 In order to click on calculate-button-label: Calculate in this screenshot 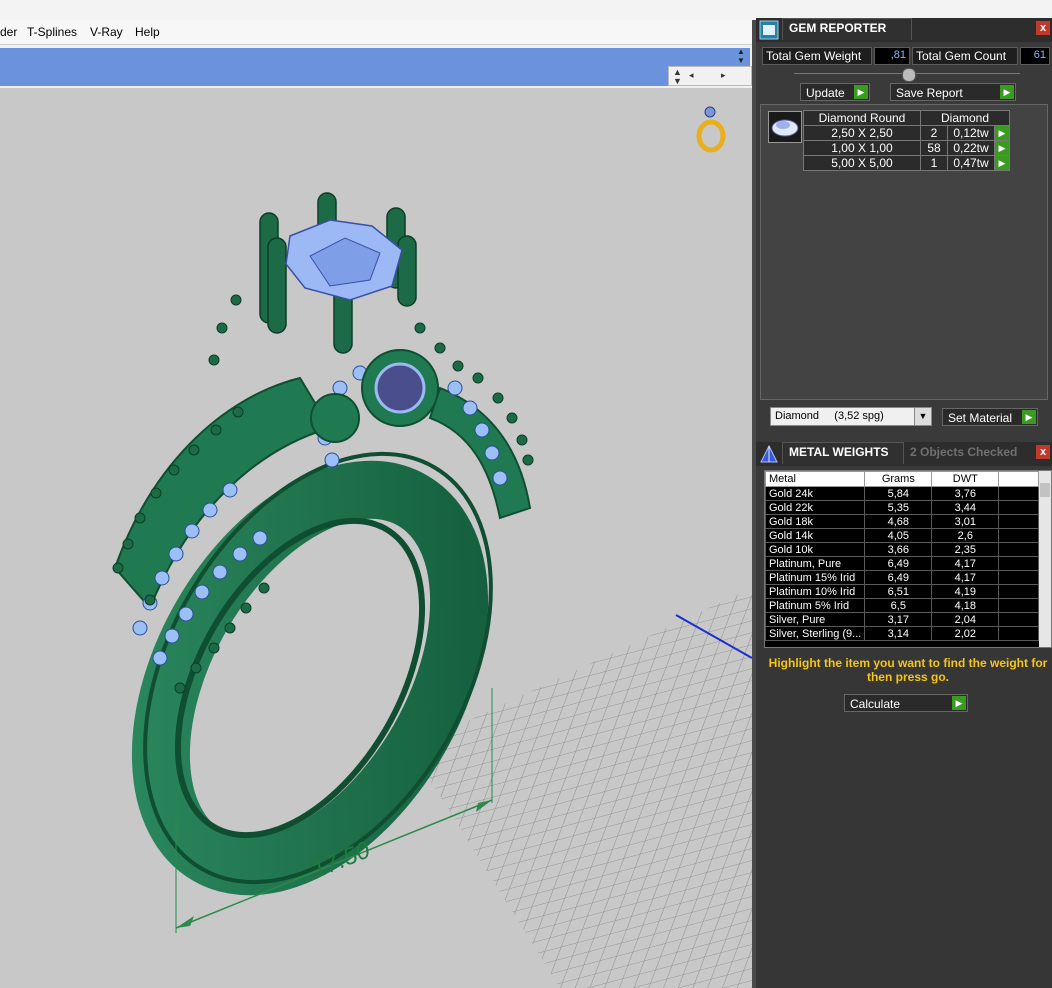, I will do `click(875, 704)`.